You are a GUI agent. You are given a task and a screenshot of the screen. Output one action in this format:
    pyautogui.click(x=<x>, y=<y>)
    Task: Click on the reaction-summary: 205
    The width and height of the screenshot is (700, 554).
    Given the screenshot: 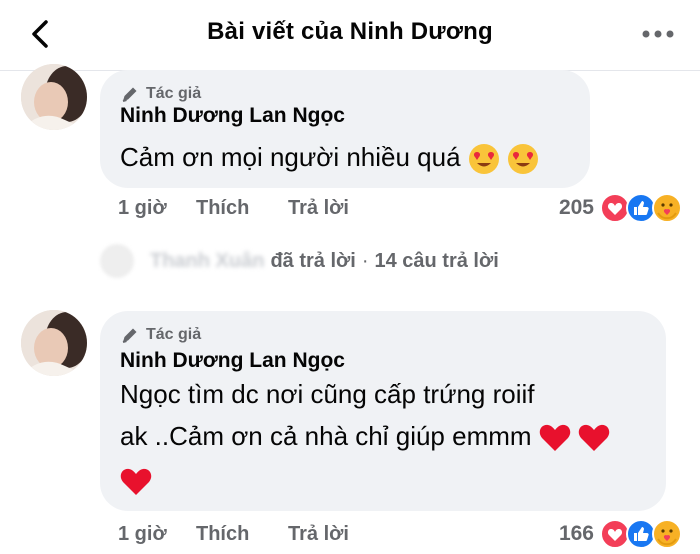 What is the action you would take?
    pyautogui.click(x=620, y=208)
    